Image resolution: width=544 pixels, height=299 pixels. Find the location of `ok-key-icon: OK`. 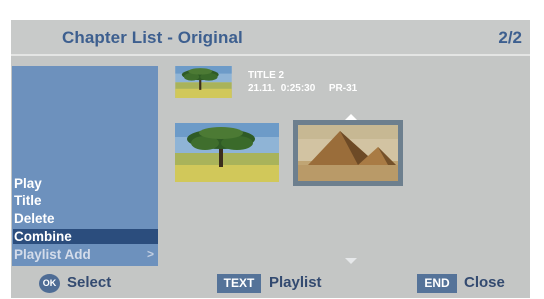

ok-key-icon: OK is located at coordinates (49, 283).